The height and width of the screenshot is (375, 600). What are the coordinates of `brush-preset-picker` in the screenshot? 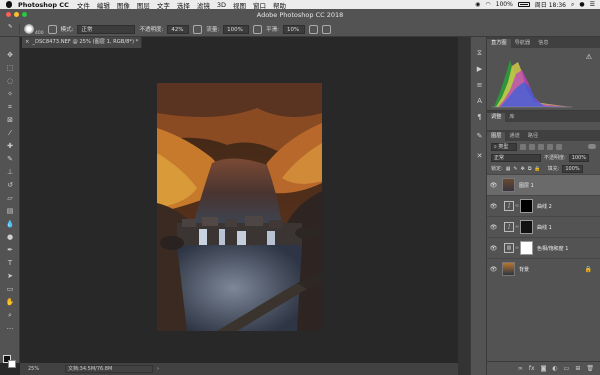 It's located at (29, 29).